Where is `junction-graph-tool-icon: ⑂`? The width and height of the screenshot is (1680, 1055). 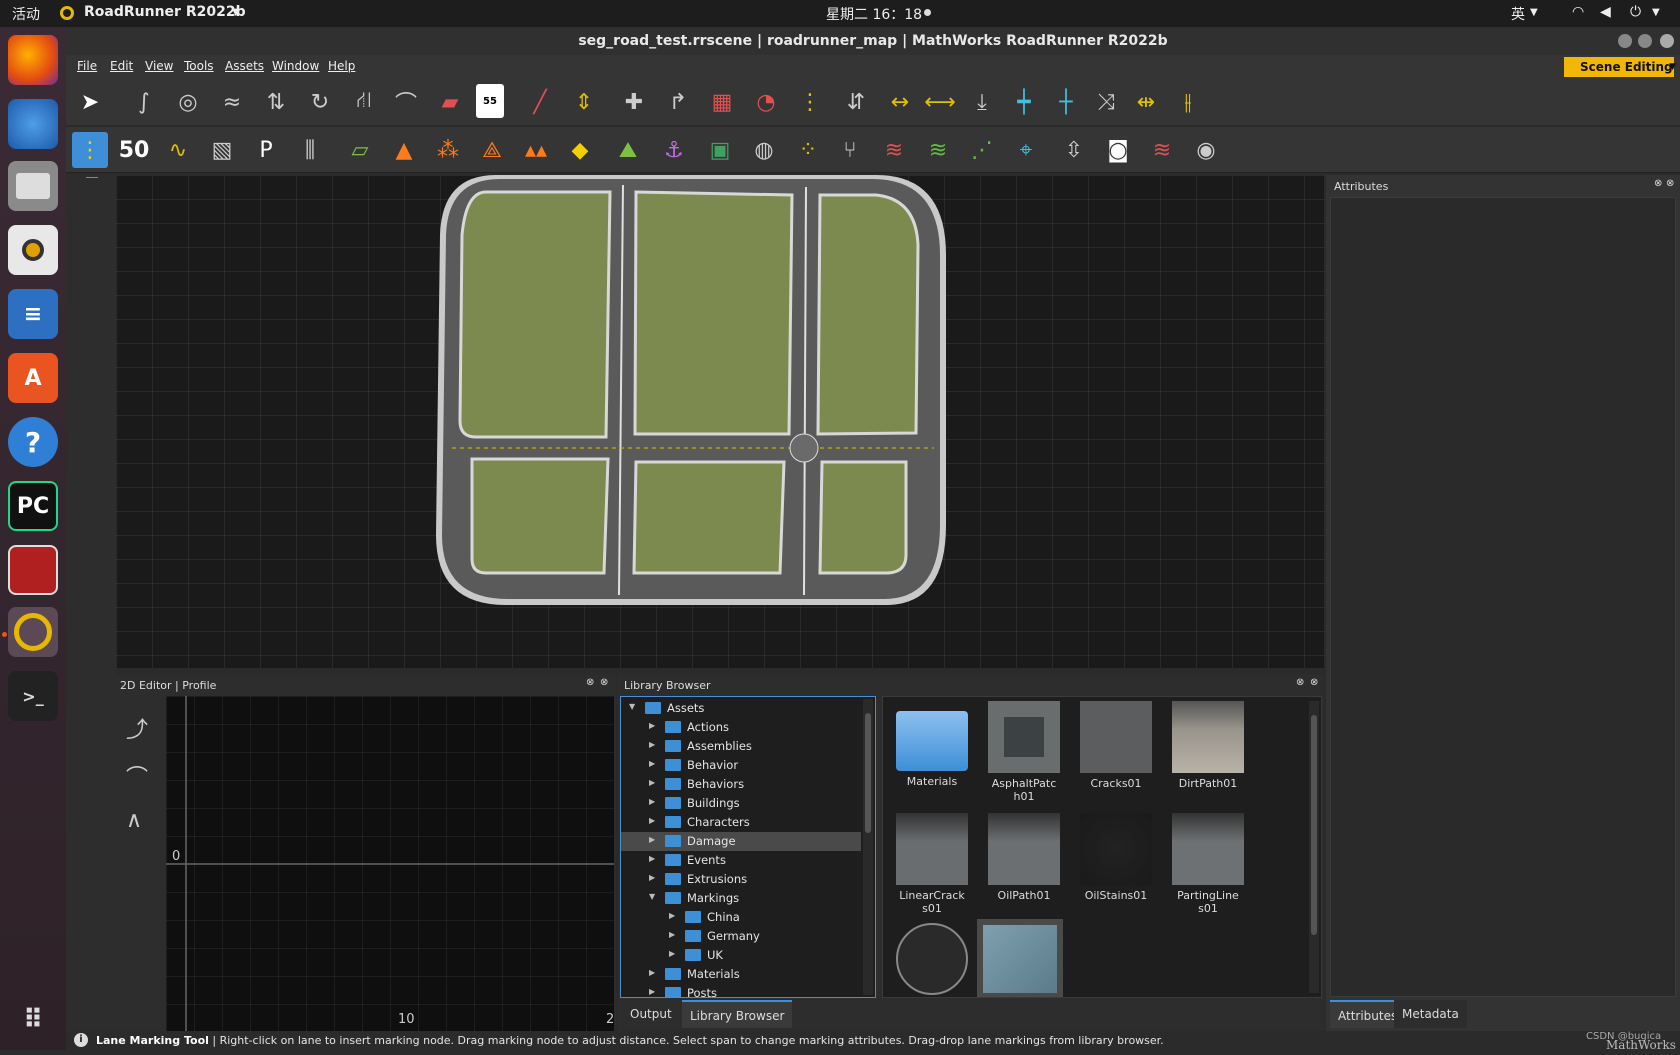 junction-graph-tool-icon: ⑂ is located at coordinates (850, 150).